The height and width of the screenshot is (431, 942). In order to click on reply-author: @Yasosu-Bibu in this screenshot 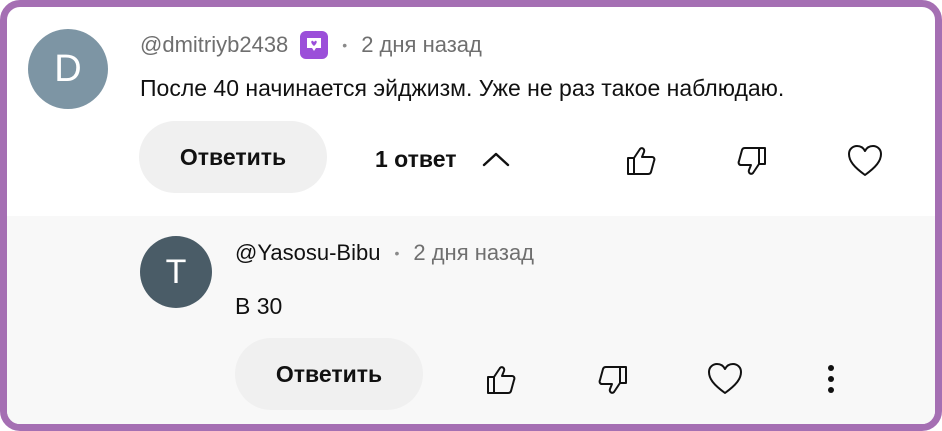, I will do `click(307, 253)`.